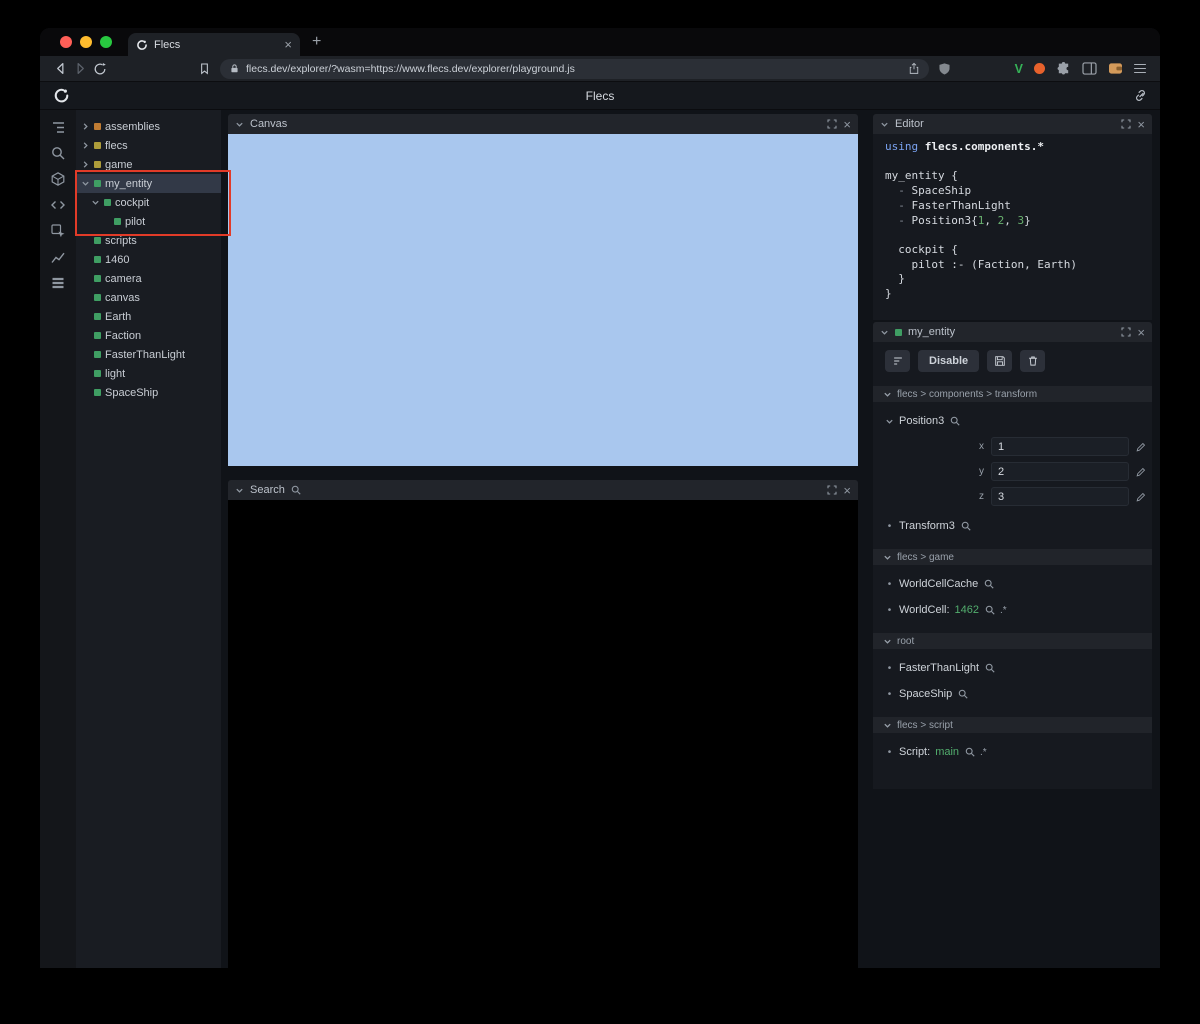 Image resolution: width=1200 pixels, height=1024 pixels. Describe the element at coordinates (86, 42) in the screenshot. I see `minimize-window-button` at that location.